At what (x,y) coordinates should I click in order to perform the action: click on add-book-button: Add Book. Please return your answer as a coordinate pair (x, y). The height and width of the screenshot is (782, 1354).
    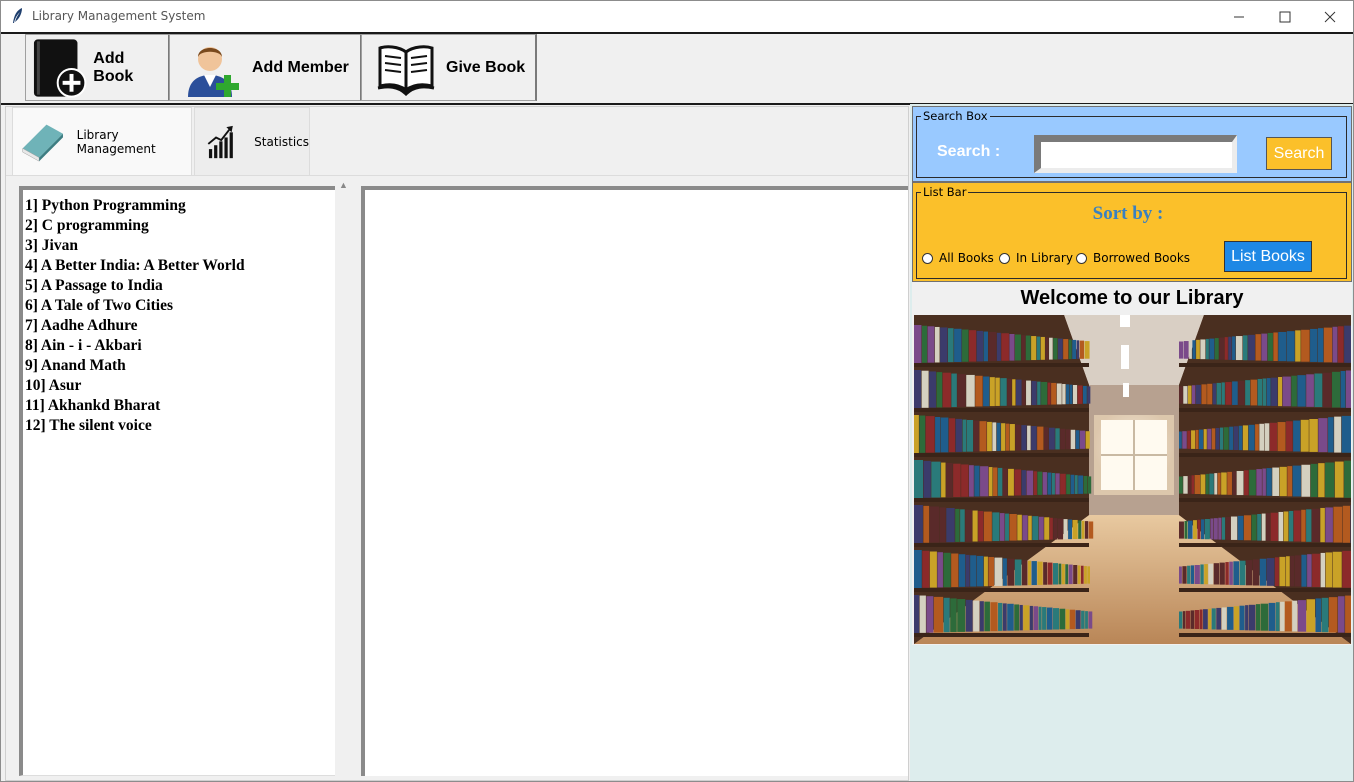
    Looking at the image, I should click on (97, 67).